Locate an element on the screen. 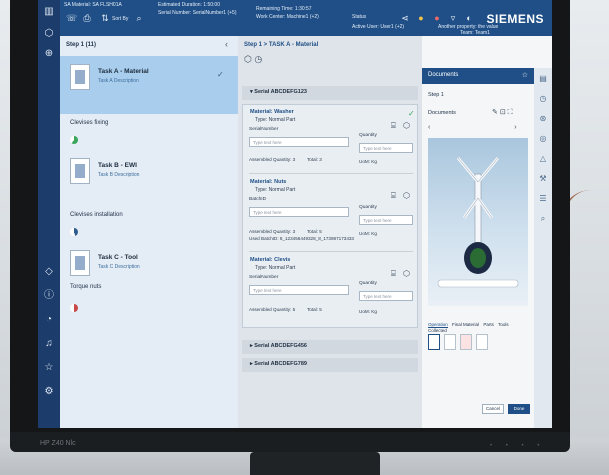 The width and height of the screenshot is (609, 475). progress-pie-icon is located at coordinates (74, 140).